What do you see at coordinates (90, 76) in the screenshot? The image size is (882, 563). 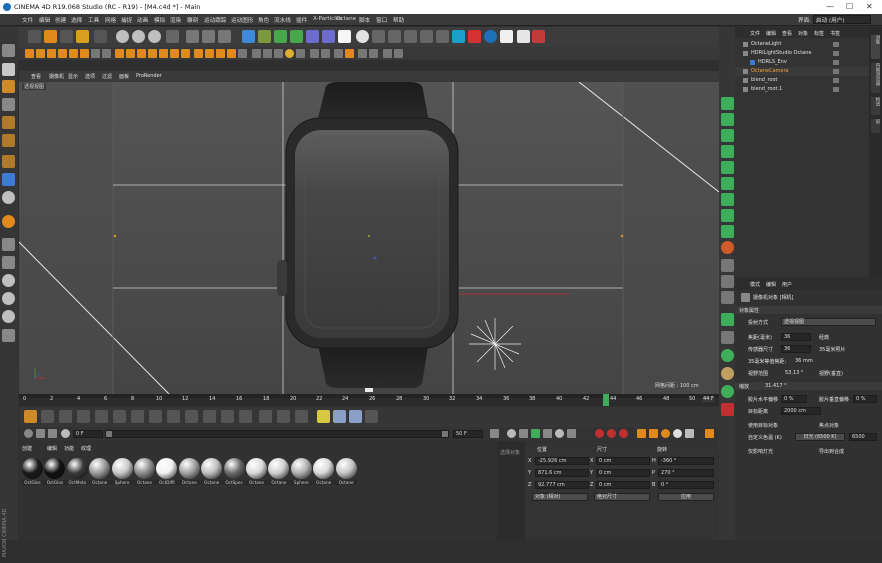 I see `vp-menu-options: 选项` at bounding box center [90, 76].